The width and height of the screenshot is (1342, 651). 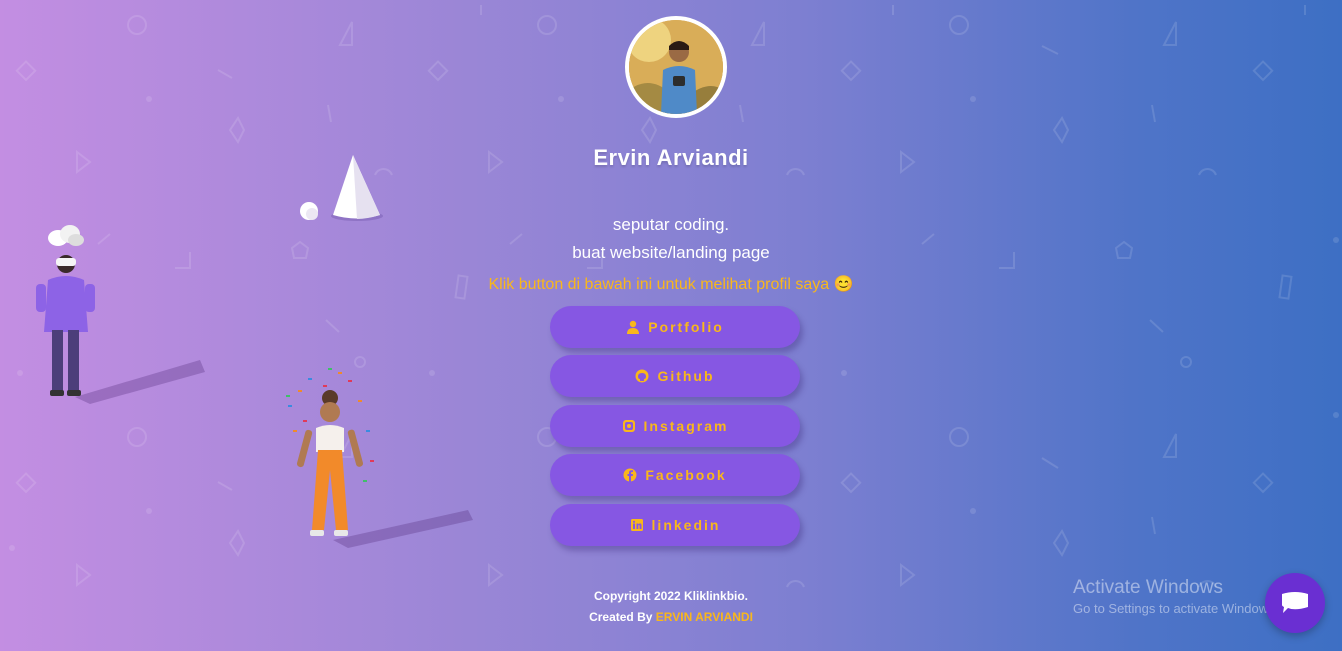 I want to click on instagram-button: Instagram, so click(x=675, y=426).